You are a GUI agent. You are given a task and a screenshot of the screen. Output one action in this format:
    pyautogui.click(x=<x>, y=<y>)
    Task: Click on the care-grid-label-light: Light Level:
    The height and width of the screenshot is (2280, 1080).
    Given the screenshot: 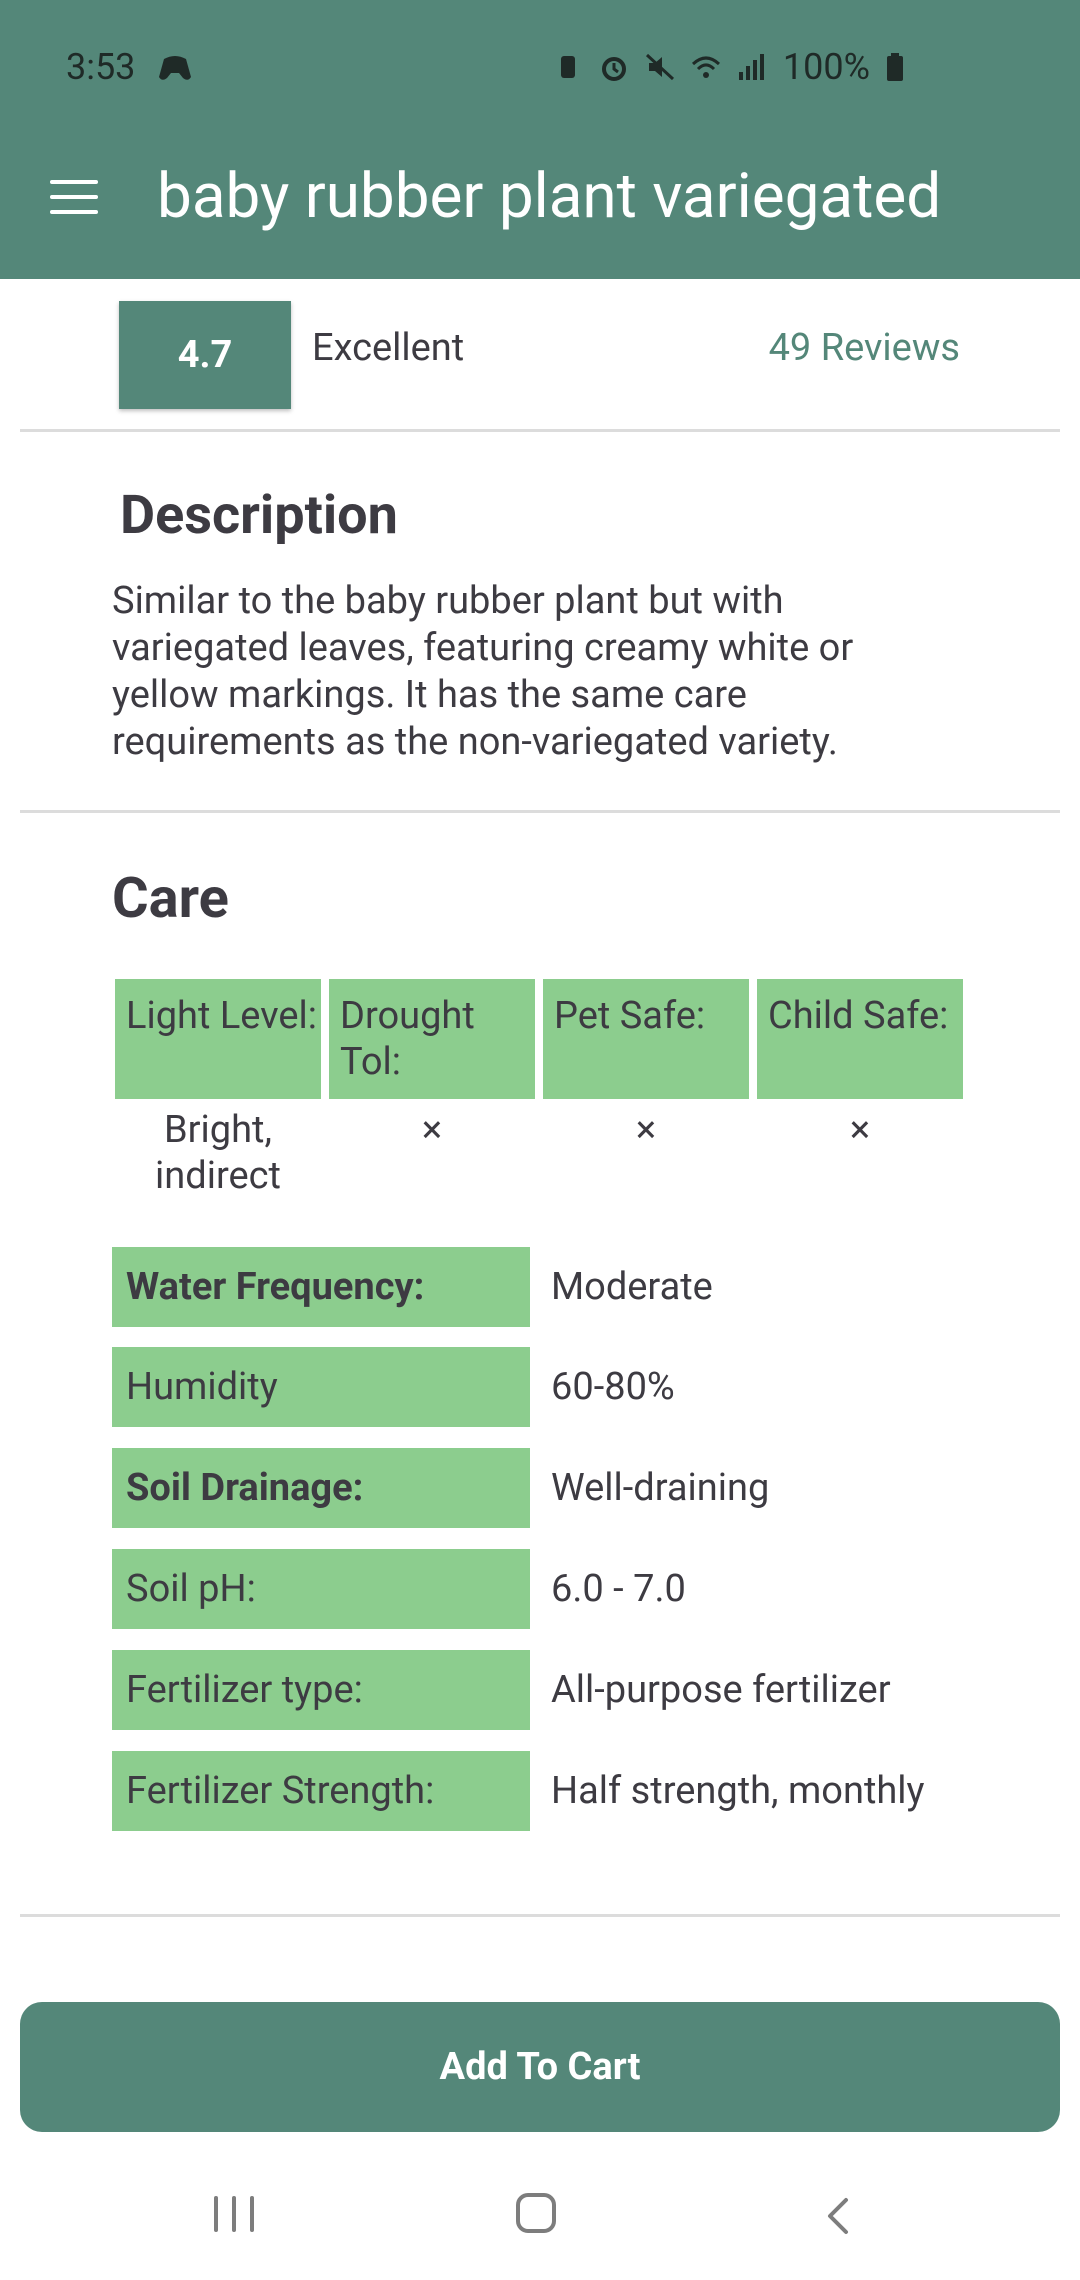 What is the action you would take?
    pyautogui.click(x=218, y=1039)
    